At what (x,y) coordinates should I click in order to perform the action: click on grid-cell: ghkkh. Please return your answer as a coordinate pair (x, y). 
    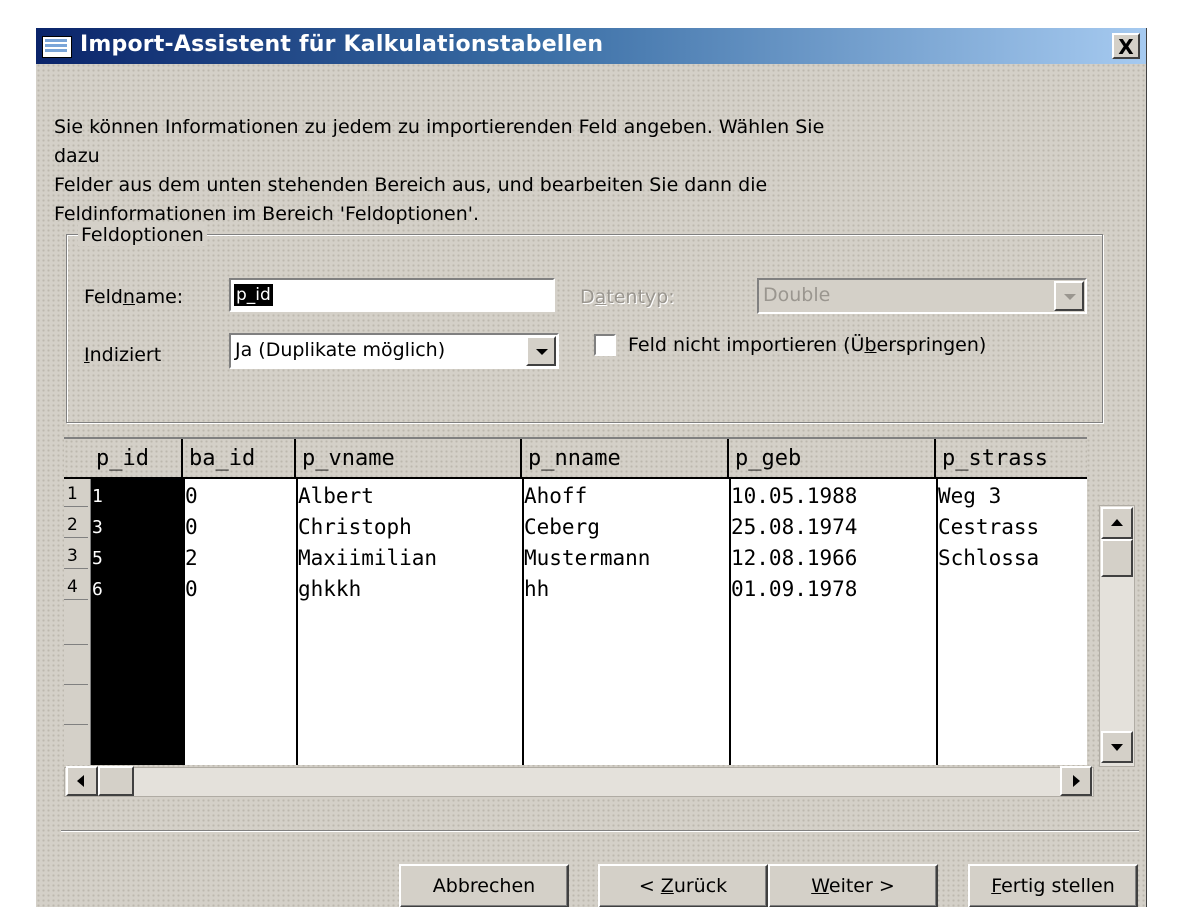
    Looking at the image, I should click on (329, 589).